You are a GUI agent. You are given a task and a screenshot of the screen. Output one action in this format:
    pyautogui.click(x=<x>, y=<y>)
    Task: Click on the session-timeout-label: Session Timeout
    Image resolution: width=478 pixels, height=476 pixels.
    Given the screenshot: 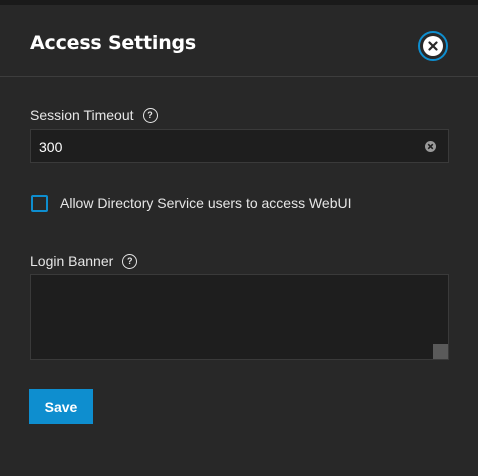 What is the action you would take?
    pyautogui.click(x=82, y=115)
    